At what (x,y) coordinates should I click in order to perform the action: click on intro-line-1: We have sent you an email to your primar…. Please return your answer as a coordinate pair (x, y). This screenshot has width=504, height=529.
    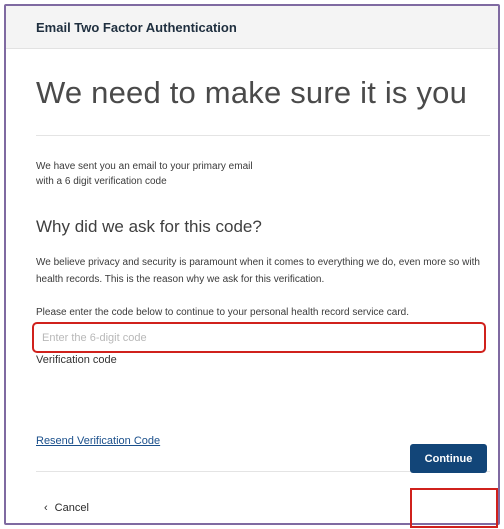
    Looking at the image, I should click on (144, 166).